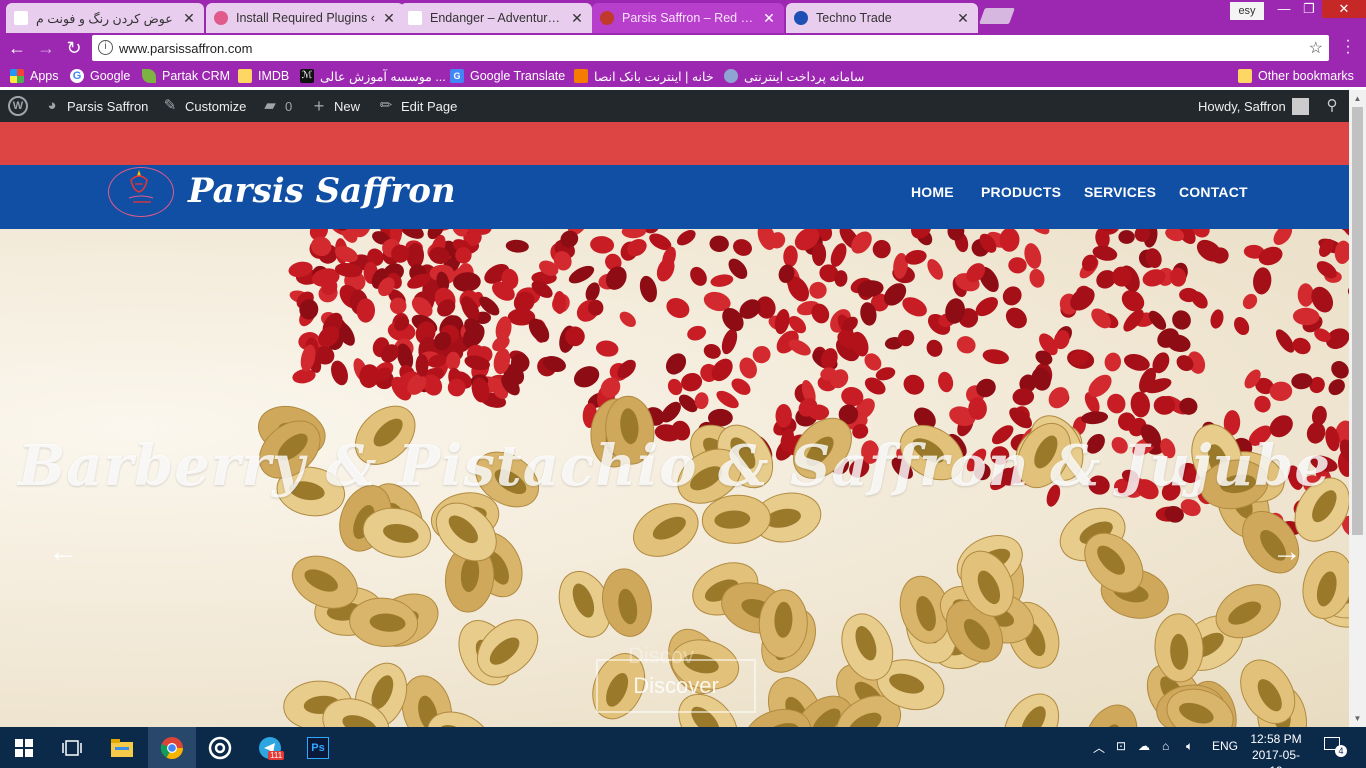  What do you see at coordinates (644, 76) in the screenshot?
I see `bookmark-ansar-bank: خانه | اینترنت بانک انصا` at bounding box center [644, 76].